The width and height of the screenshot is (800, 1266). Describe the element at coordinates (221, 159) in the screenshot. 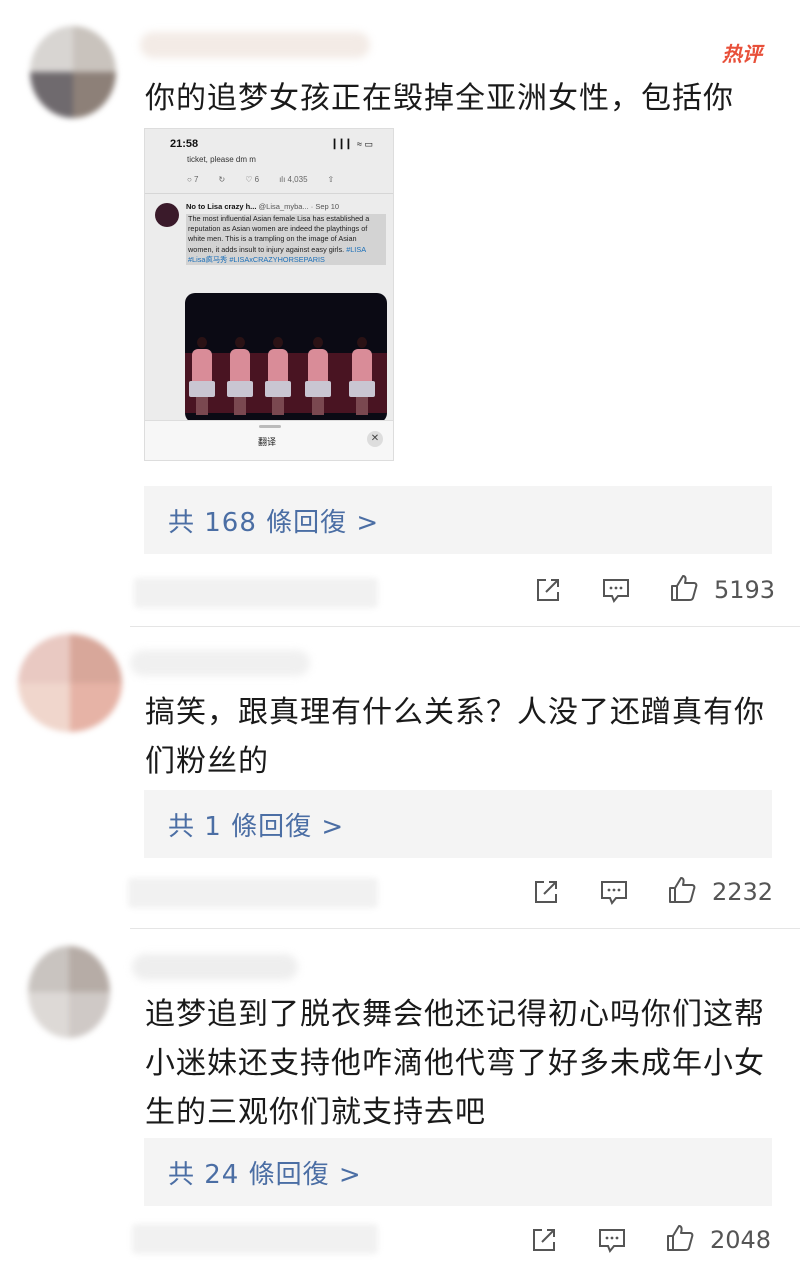

I see `previous-tweet-text: ticket, please dm m` at that location.